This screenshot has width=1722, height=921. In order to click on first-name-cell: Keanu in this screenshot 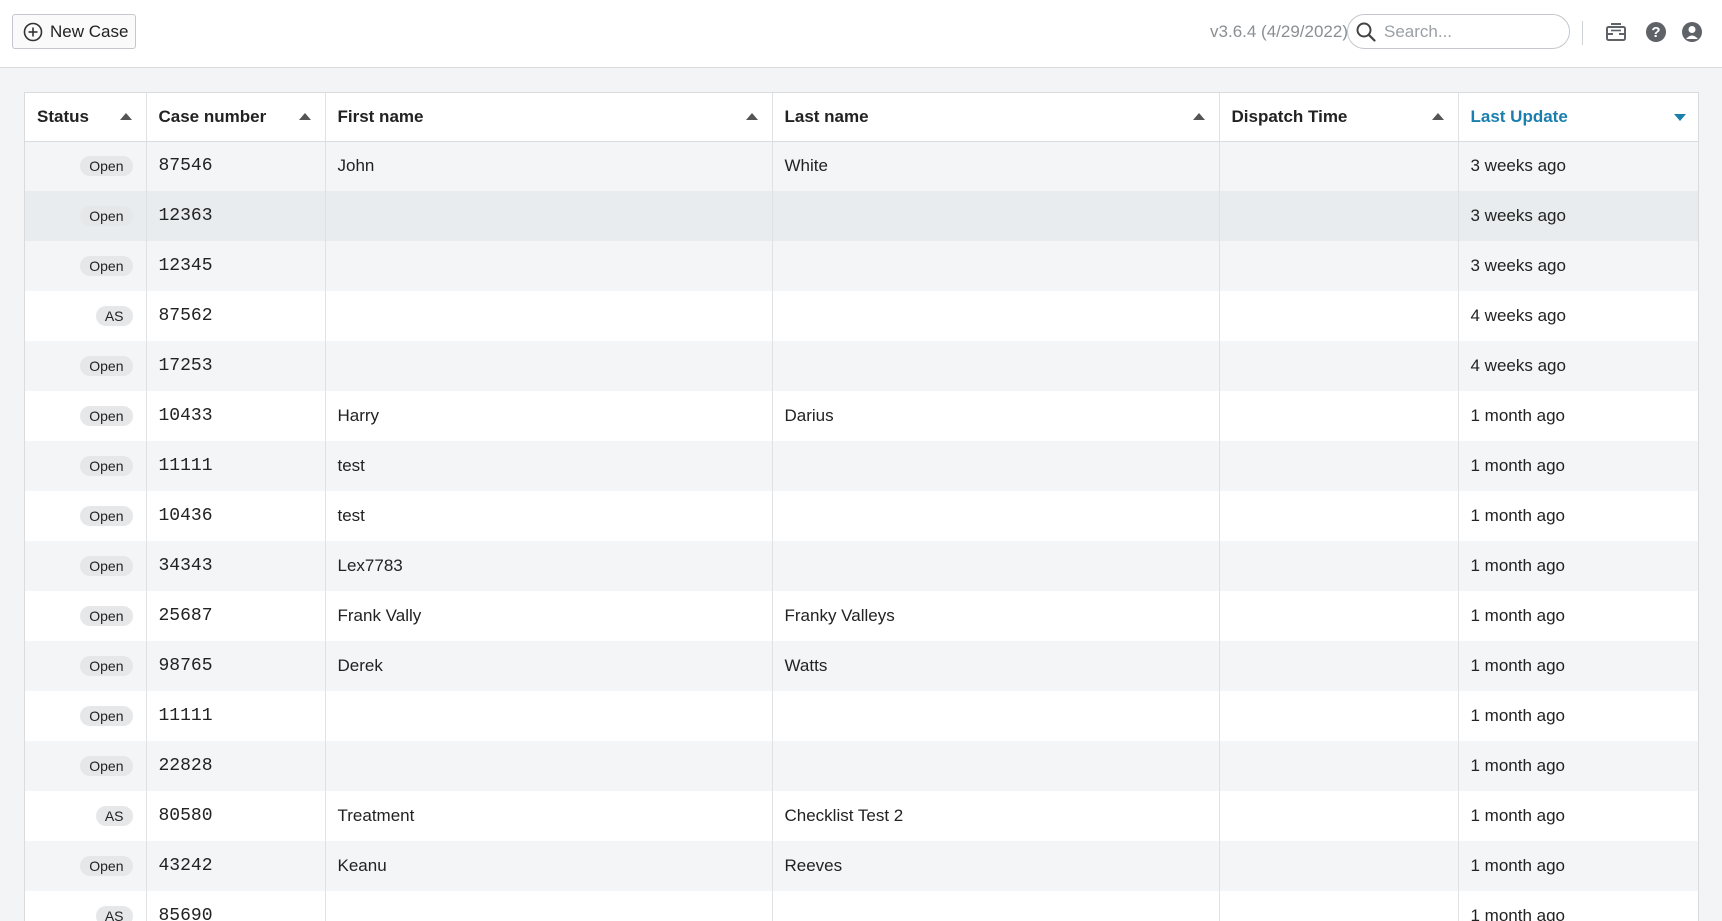, I will do `click(549, 866)`.